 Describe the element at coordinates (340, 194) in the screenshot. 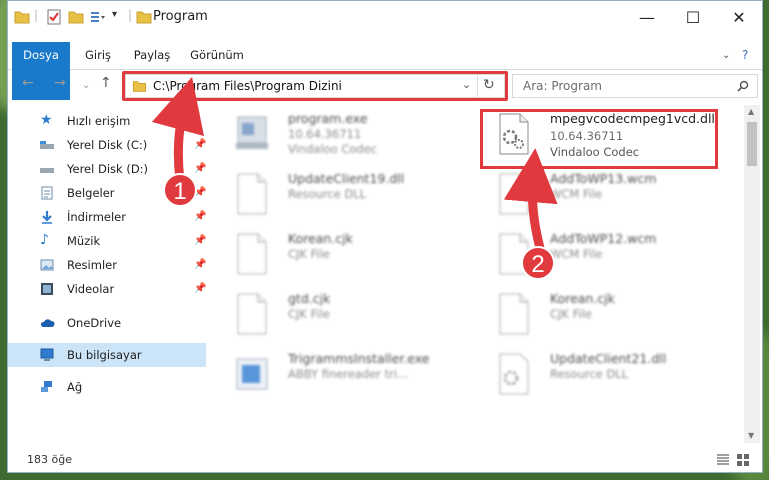

I see `file-item: UpdateClient19.dll Resource DLL` at that location.